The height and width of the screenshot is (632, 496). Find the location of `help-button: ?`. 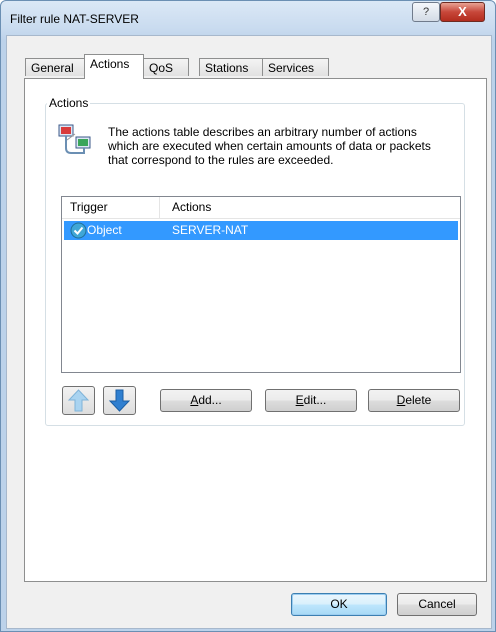

help-button: ? is located at coordinates (426, 12).